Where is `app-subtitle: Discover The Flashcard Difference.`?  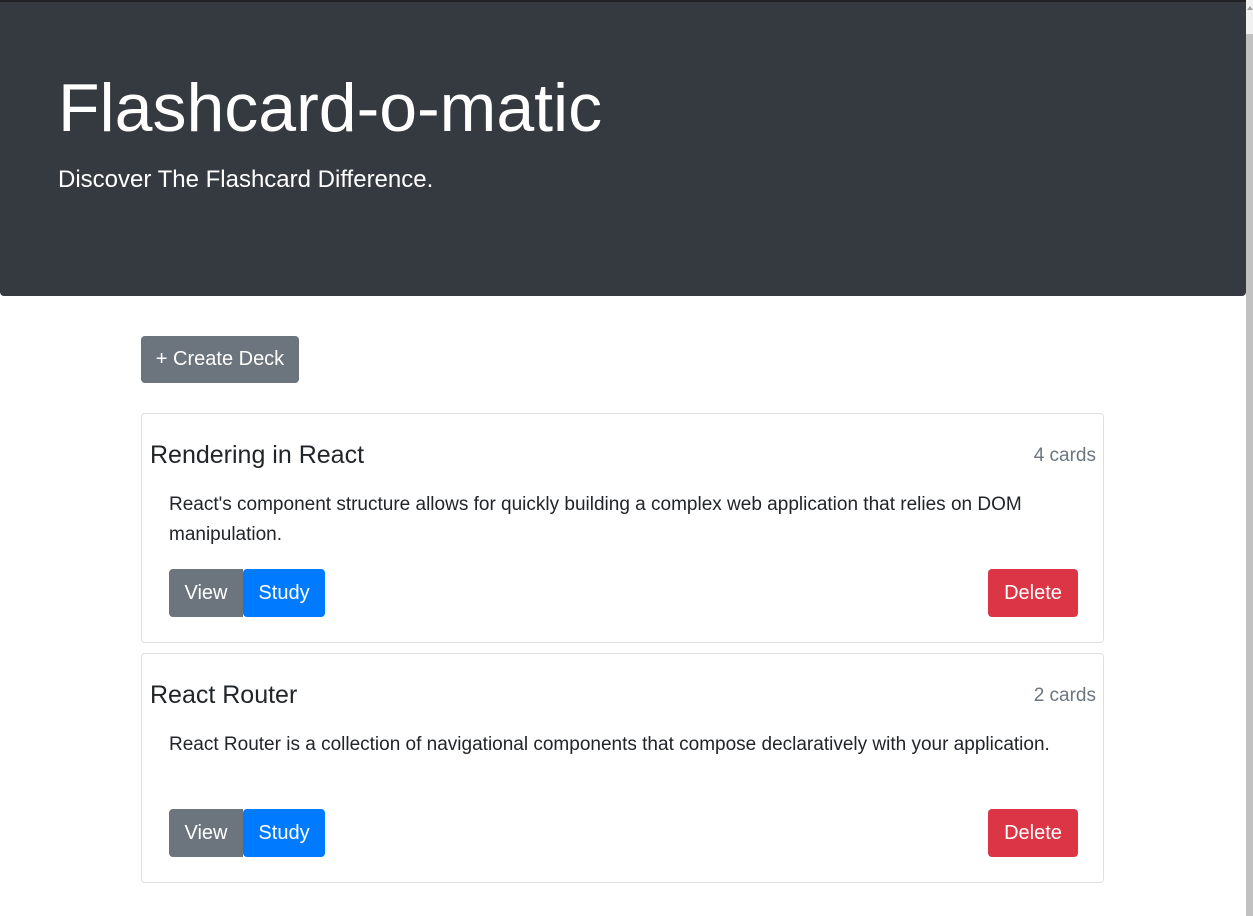 app-subtitle: Discover The Flashcard Difference. is located at coordinates (246, 179).